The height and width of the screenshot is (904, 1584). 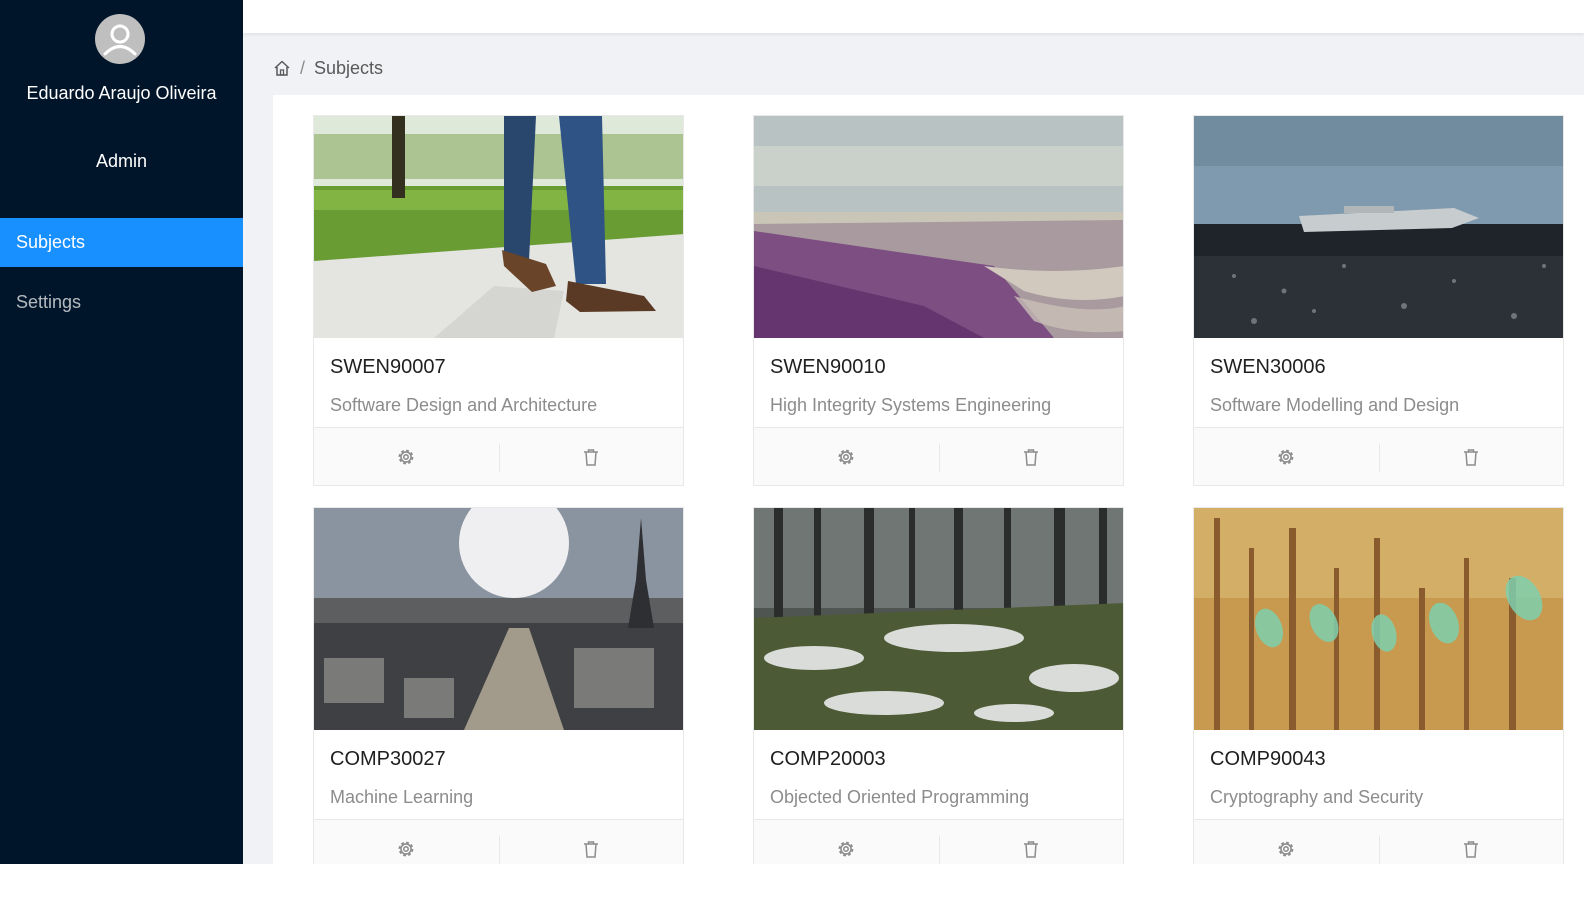 What do you see at coordinates (121, 242) in the screenshot?
I see `sidebar-item-subjects: Subjects` at bounding box center [121, 242].